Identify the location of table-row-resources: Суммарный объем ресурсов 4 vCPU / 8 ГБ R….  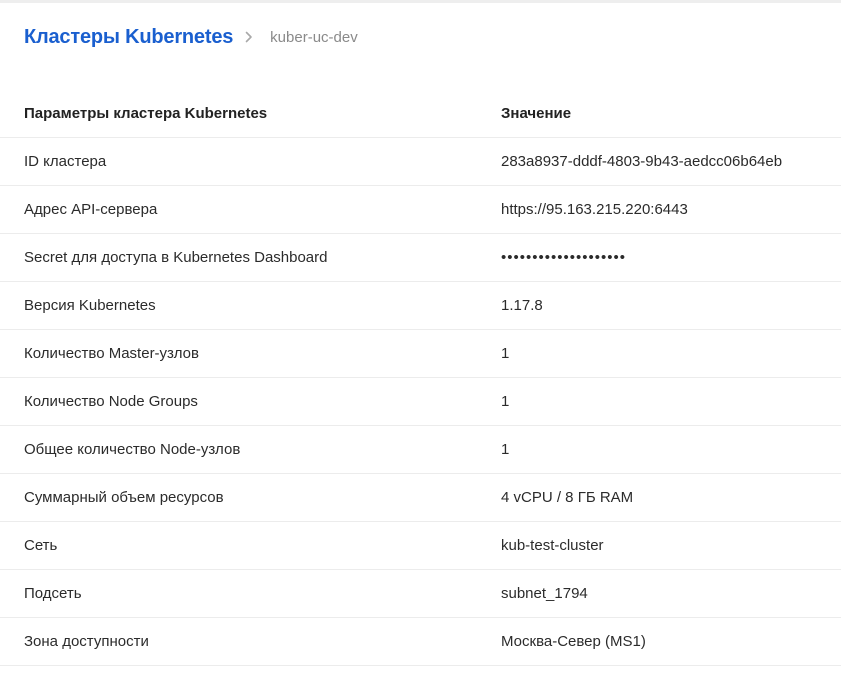
(420, 497).